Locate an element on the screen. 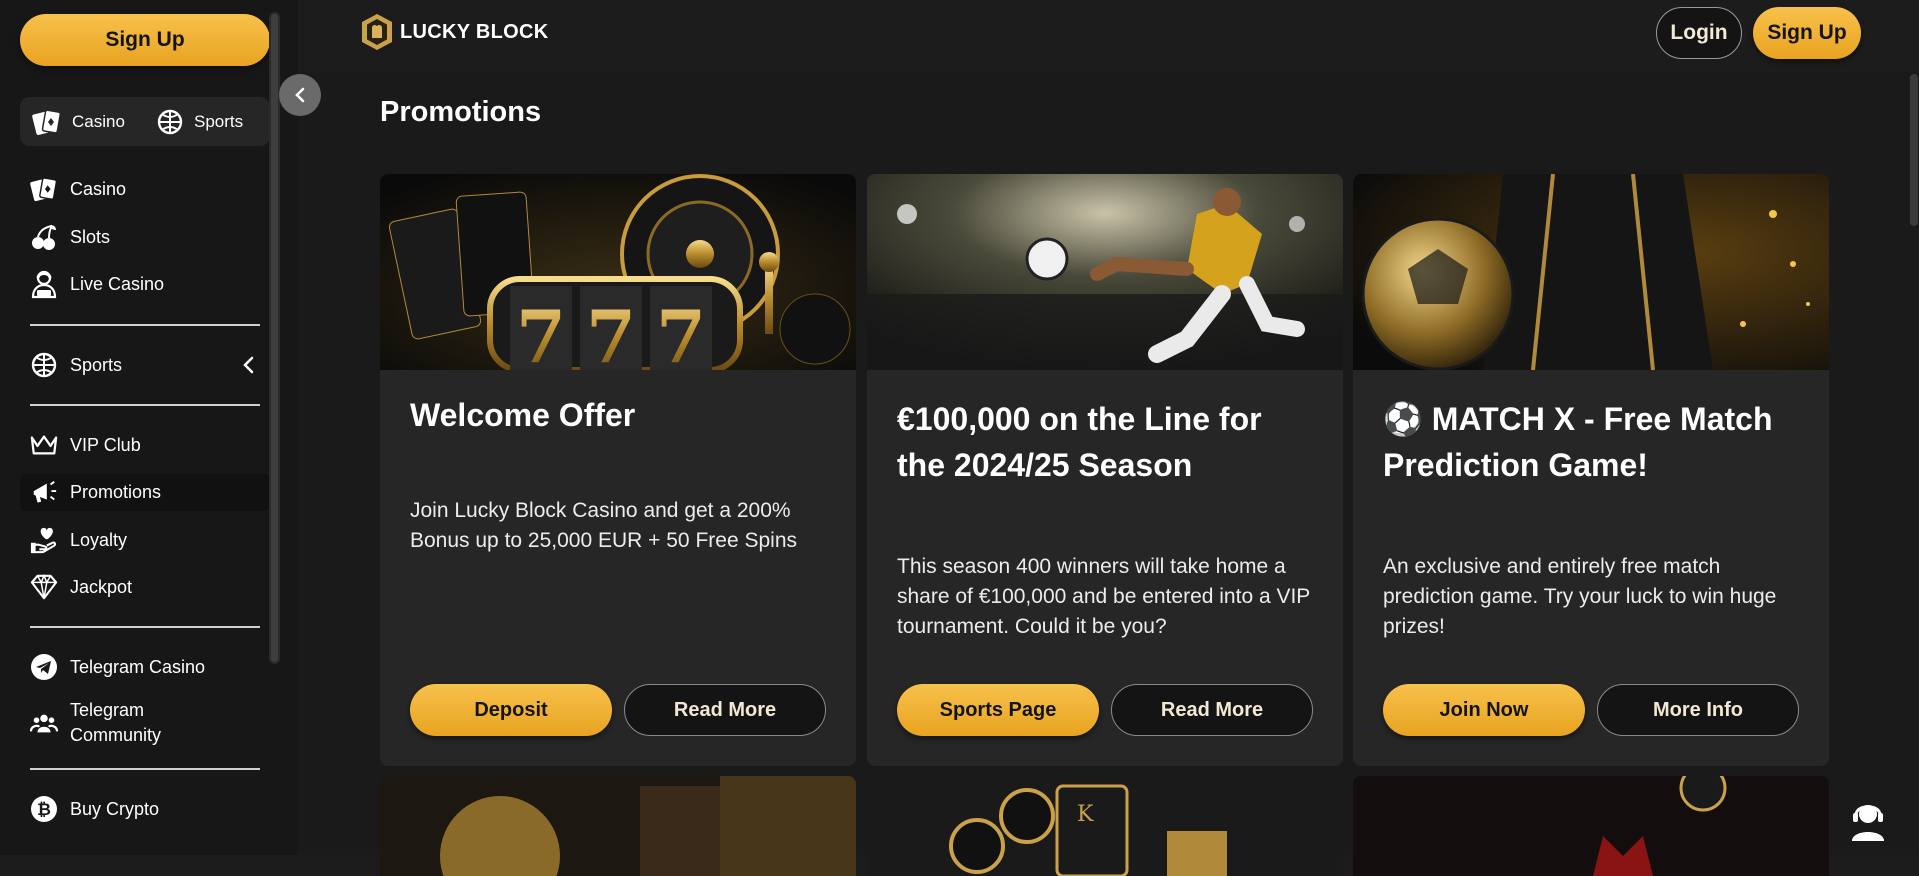 The width and height of the screenshot is (1919, 876). page-title: Promotions is located at coordinates (461, 112).